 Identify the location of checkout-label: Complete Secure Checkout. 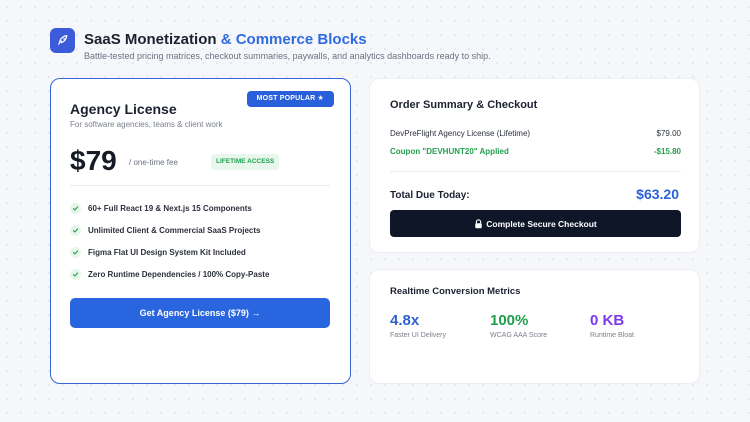
(541, 223).